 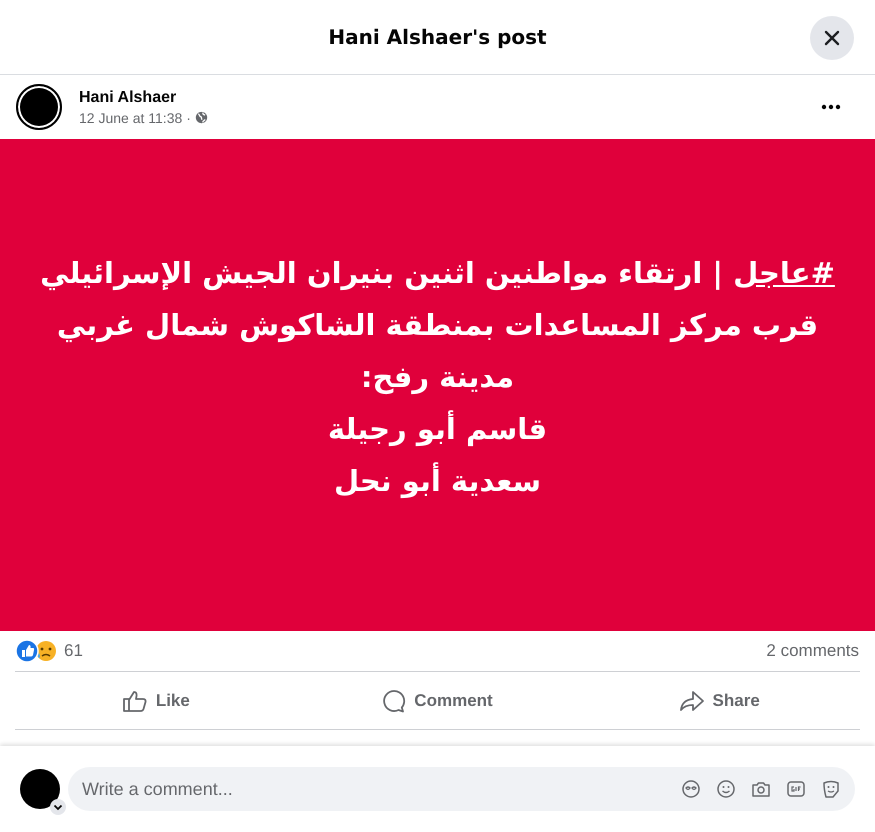 I want to click on close-button, so click(x=832, y=38).